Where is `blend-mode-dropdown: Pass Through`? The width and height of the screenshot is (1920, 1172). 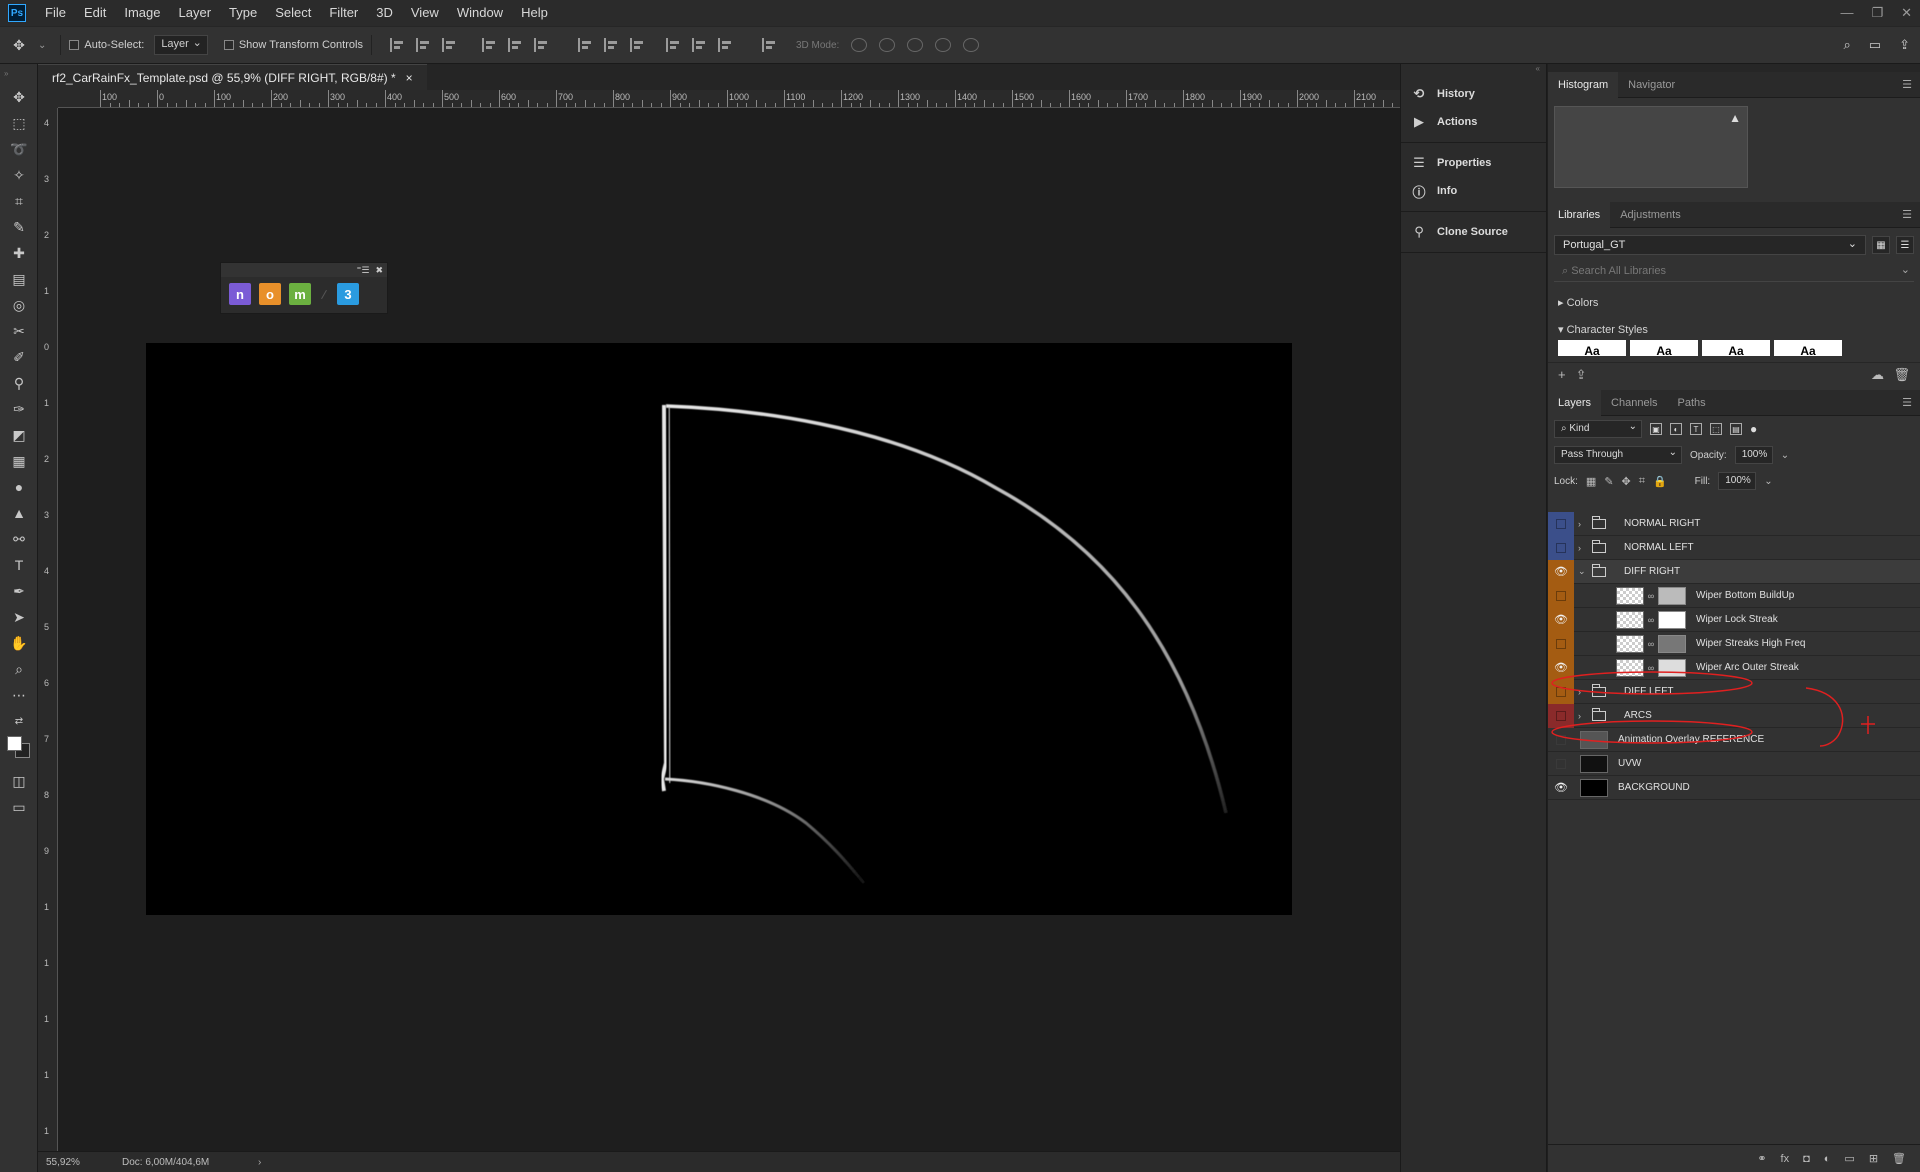 blend-mode-dropdown: Pass Through is located at coordinates (1618, 455).